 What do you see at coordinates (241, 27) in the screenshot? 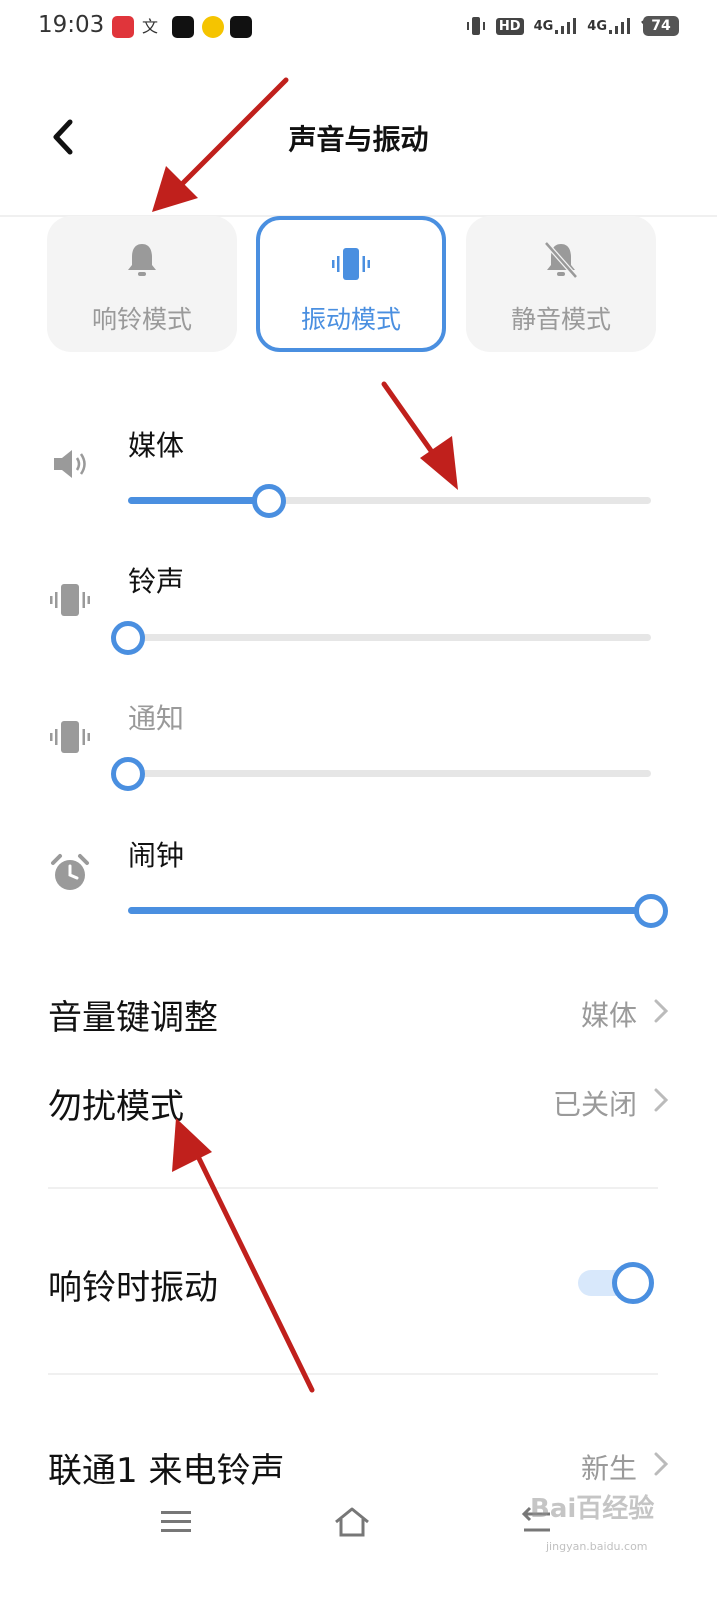
I see `soul-notification-icon` at bounding box center [241, 27].